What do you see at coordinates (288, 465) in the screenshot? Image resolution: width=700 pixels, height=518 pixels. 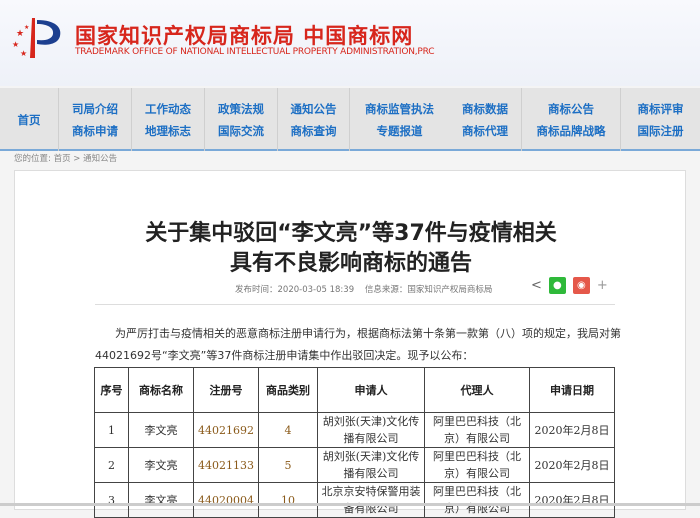 I see `cell-class: 5` at bounding box center [288, 465].